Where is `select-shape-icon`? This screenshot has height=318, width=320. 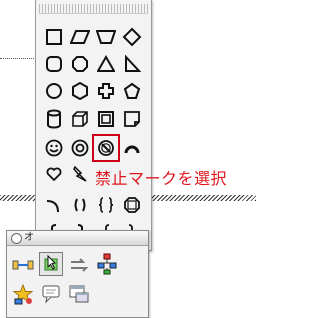 select-shape-icon is located at coordinates (51, 264).